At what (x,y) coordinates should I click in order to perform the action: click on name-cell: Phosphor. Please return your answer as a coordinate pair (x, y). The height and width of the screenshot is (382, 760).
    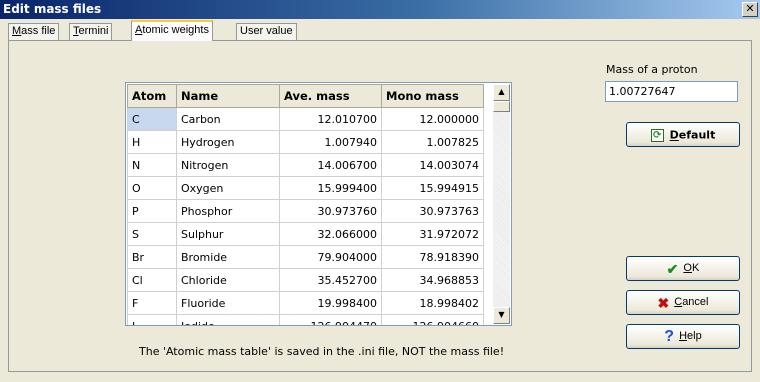
    Looking at the image, I should click on (228, 211).